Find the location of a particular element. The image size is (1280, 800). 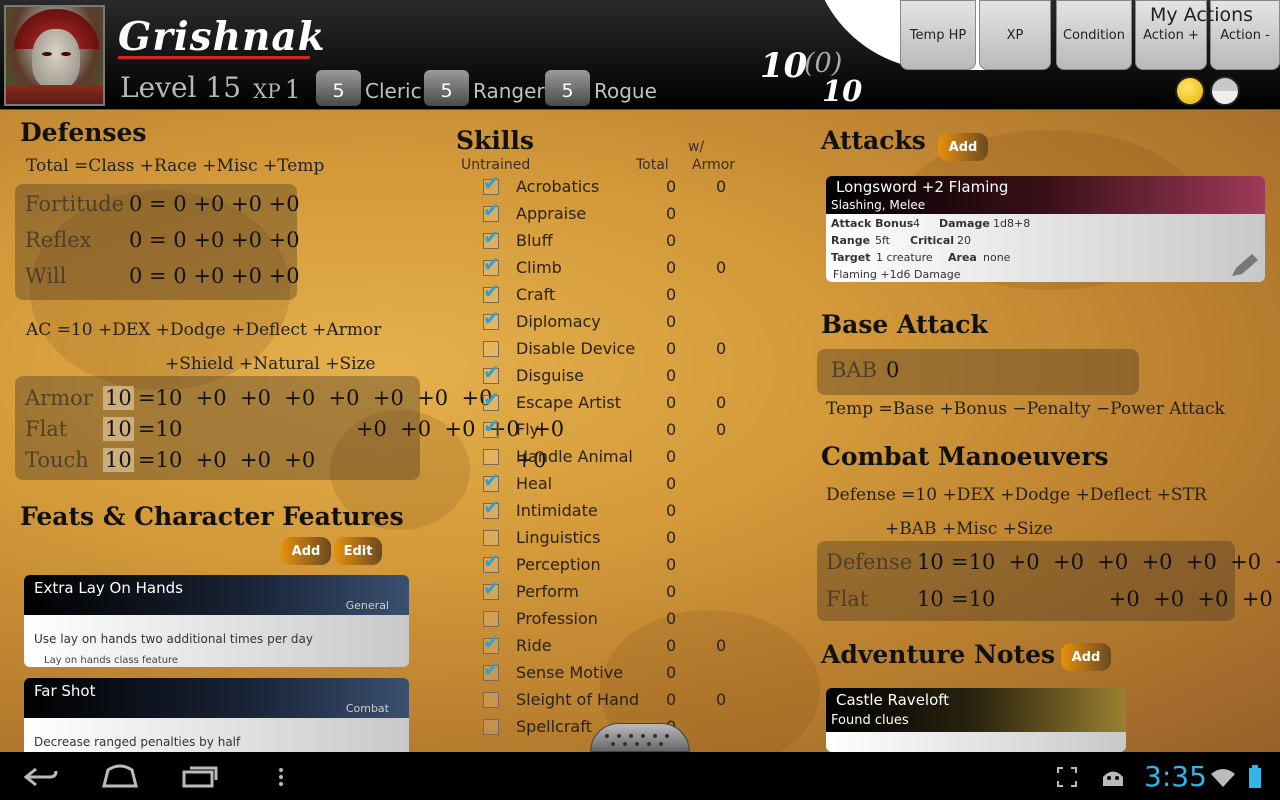

action-dot-half is located at coordinates (1225, 91).